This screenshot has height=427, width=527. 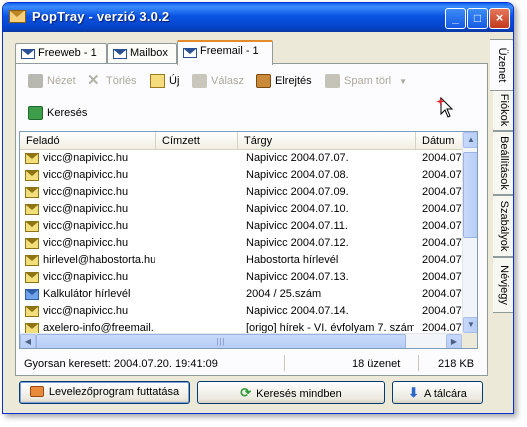 What do you see at coordinates (477, 18) in the screenshot?
I see `maximize-button: □` at bounding box center [477, 18].